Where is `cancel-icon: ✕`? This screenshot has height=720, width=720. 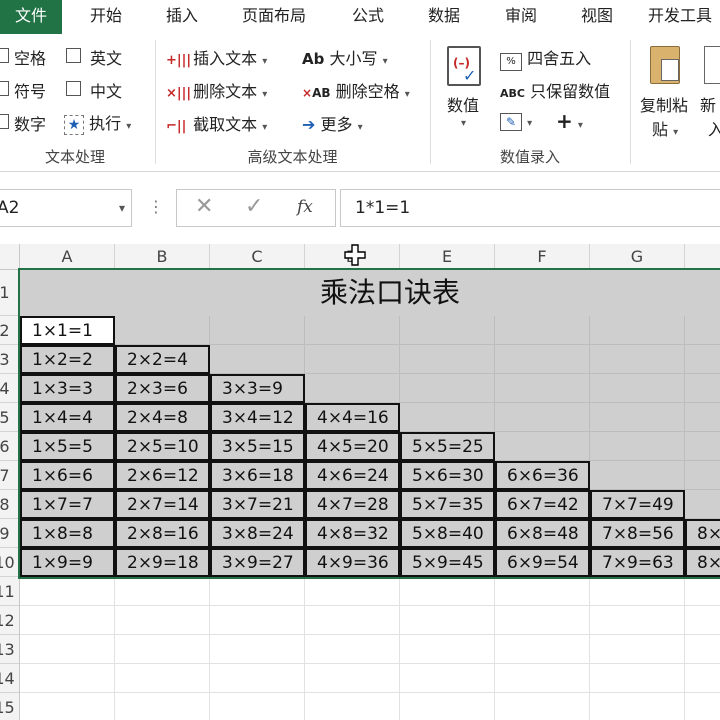 cancel-icon: ✕ is located at coordinates (204, 206).